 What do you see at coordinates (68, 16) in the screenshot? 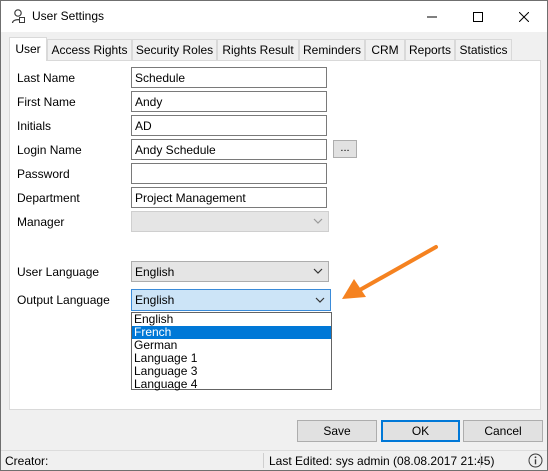
I see `window-title: User Settings` at bounding box center [68, 16].